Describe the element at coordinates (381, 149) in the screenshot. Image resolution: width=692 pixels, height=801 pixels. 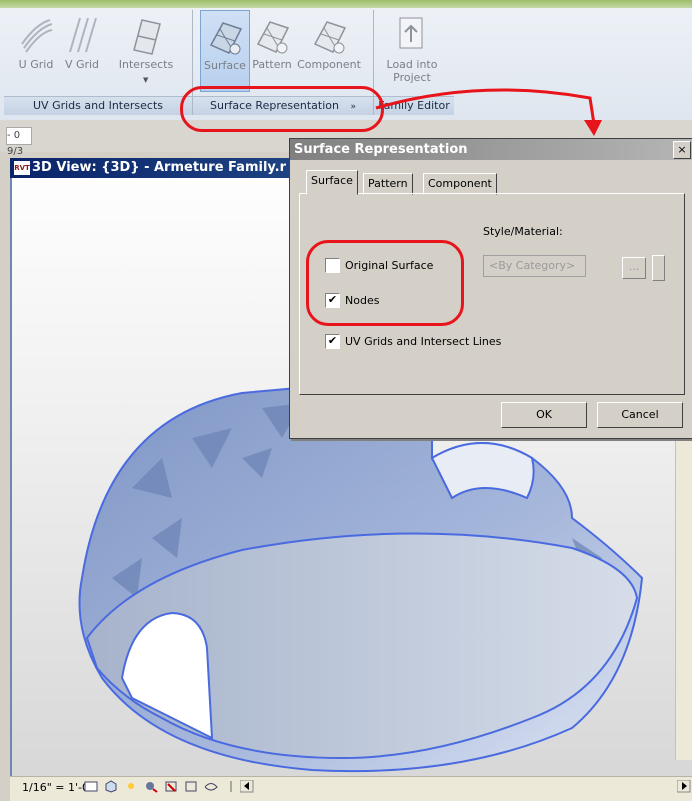
I see `dialog-title: Surface Representation` at that location.